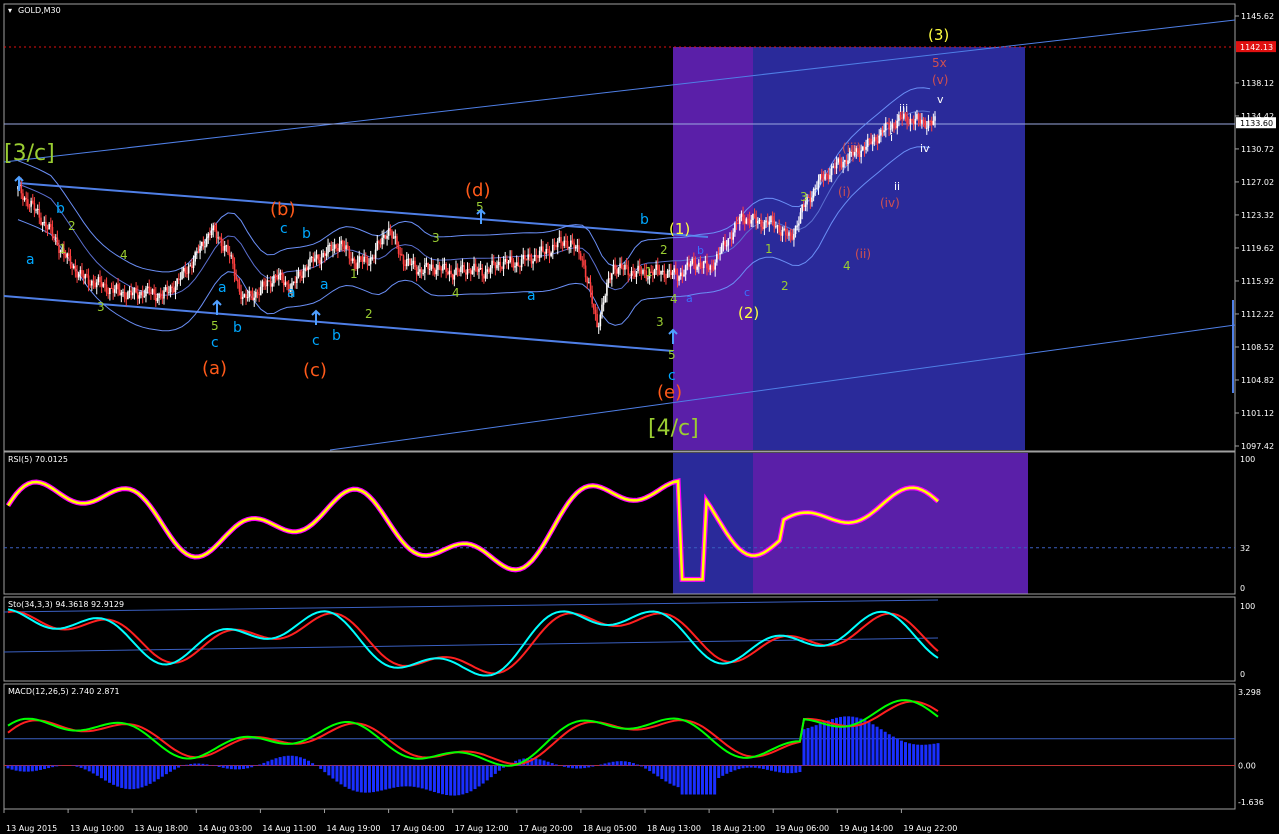  Describe the element at coordinates (700, 250) in the screenshot. I see `wave-abc-small: b` at that location.